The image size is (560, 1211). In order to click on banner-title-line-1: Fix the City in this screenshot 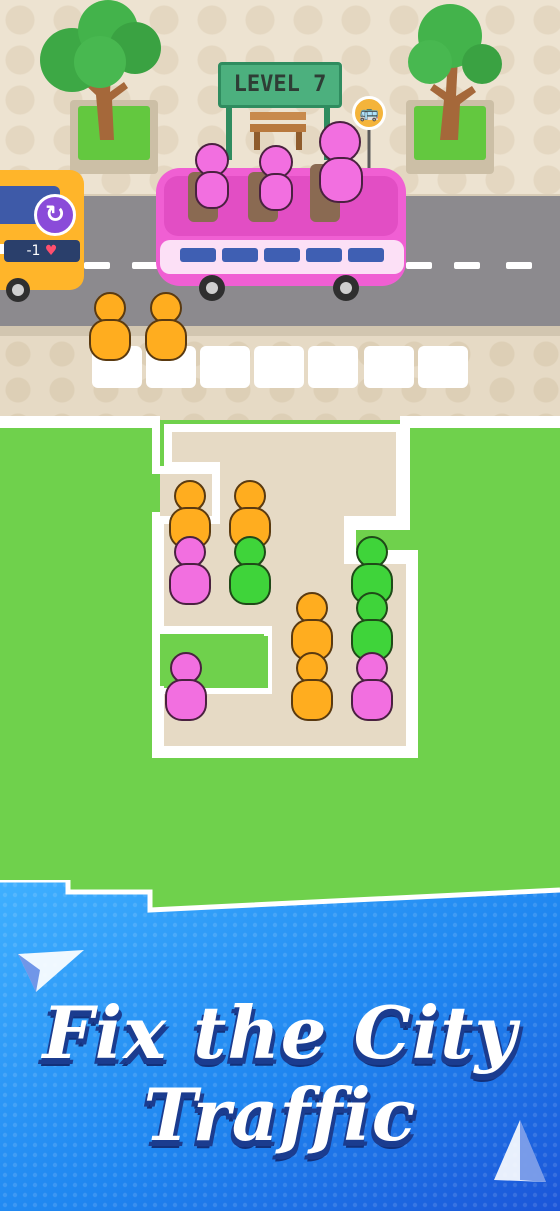, I will do `click(280, 1032)`.